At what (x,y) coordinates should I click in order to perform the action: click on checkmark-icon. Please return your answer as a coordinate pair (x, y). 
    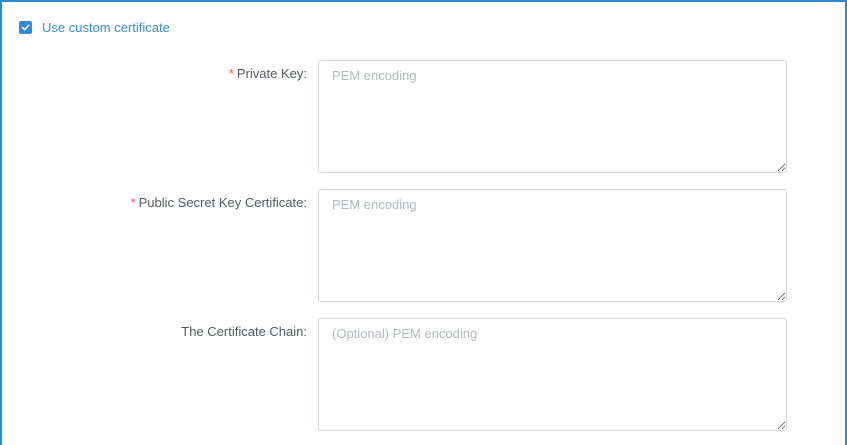
    Looking at the image, I should click on (25, 27).